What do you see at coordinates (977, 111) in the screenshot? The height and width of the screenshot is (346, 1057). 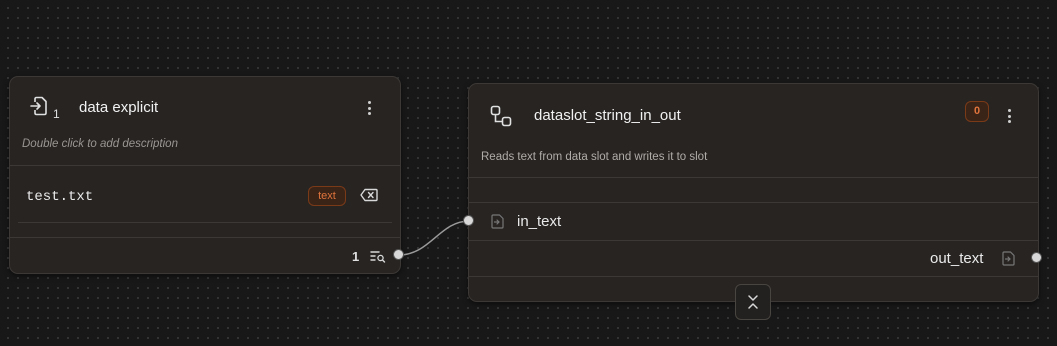 I see `counter-badge: 0` at bounding box center [977, 111].